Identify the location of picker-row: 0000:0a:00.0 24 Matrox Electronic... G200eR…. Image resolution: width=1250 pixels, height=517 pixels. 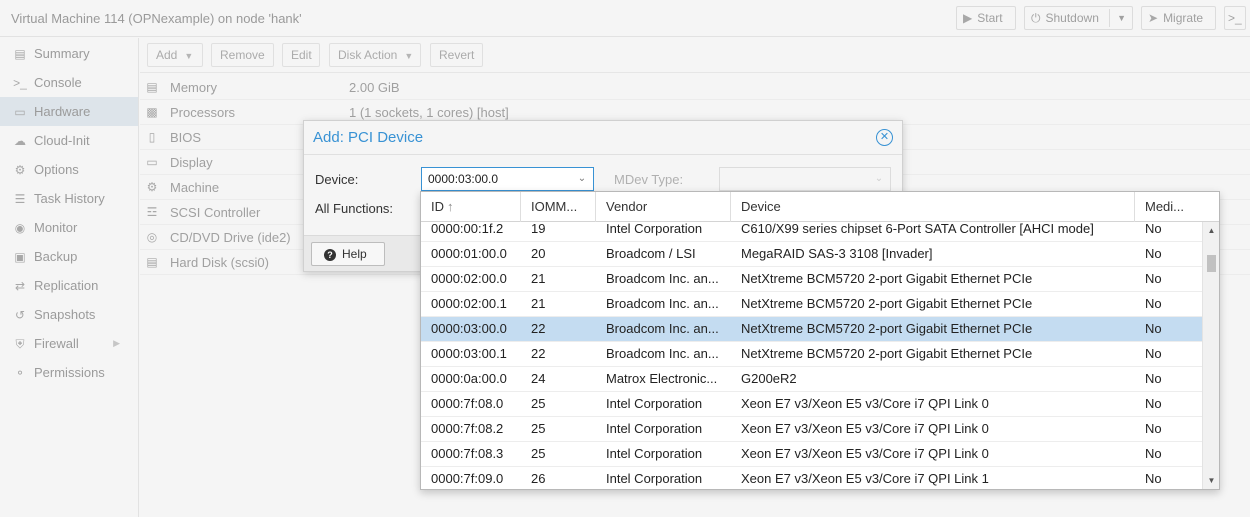
(812, 379).